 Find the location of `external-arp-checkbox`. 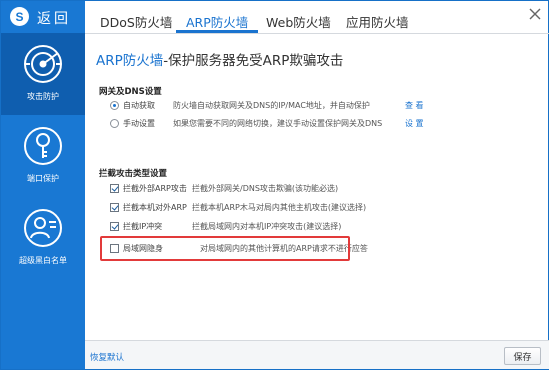

external-arp-checkbox is located at coordinates (114, 188).